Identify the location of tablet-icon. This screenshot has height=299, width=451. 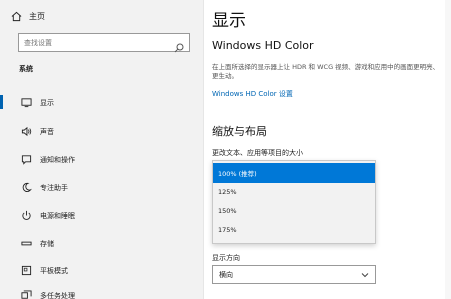
(26, 270).